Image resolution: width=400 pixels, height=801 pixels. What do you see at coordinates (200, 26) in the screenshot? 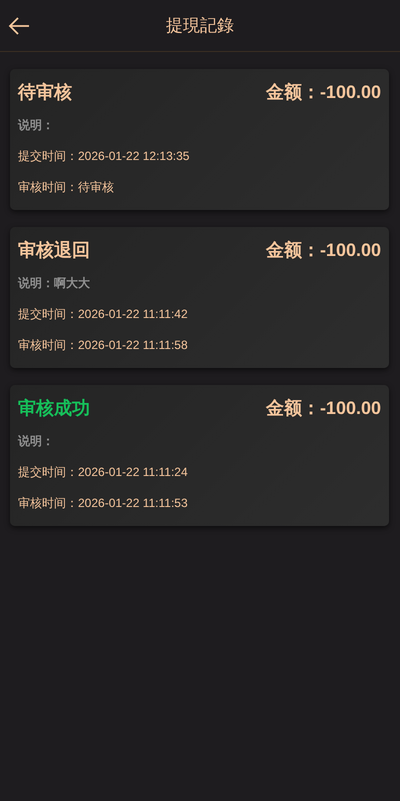
I see `page-title: 提現記錄` at bounding box center [200, 26].